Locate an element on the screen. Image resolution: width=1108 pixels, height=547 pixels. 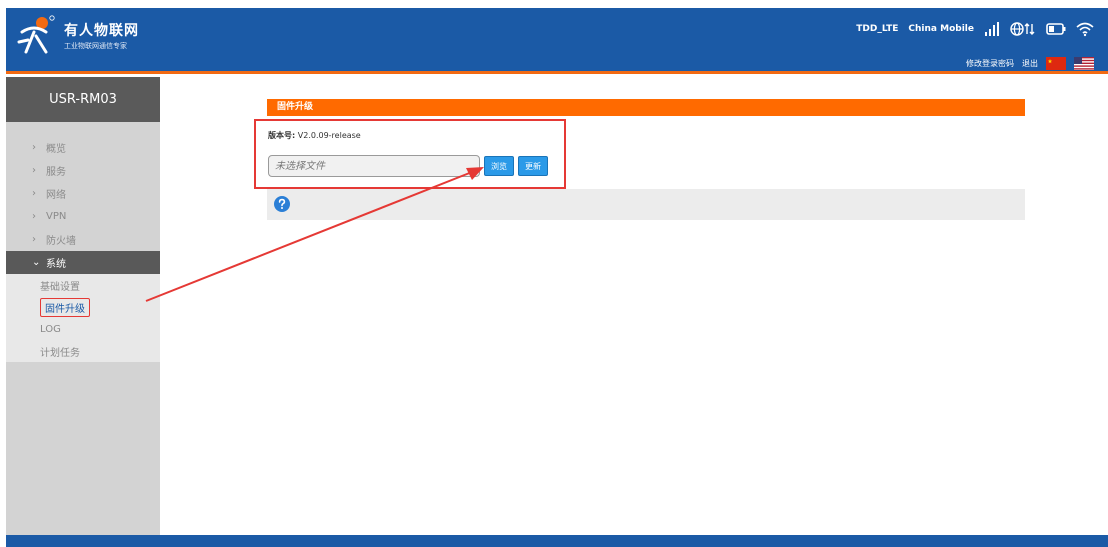
file-upload-row: 浏览 更新 is located at coordinates (408, 166).